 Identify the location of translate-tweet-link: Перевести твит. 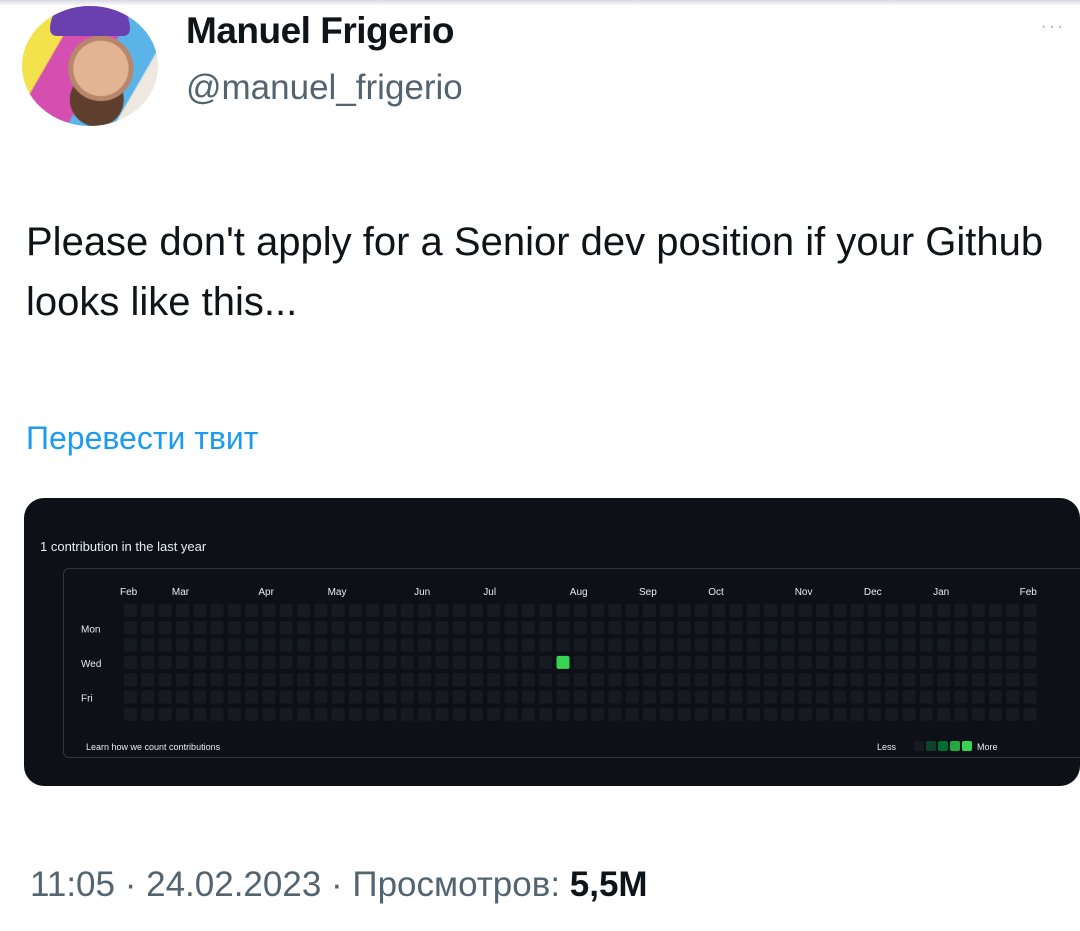
(142, 438).